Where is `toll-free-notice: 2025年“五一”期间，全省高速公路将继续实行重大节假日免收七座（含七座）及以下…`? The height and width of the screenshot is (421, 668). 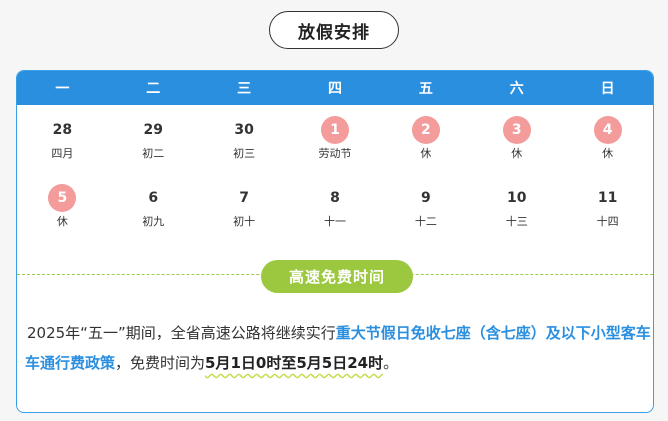
toll-free-notice: 2025年“五一”期间，全省高速公路将继续实行重大节假日免收七座（含七座）及以下… is located at coordinates (338, 348).